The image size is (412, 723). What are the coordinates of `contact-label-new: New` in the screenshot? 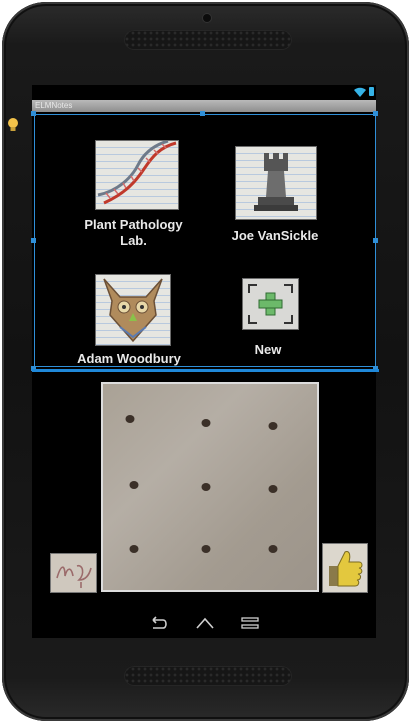 It's located at (268, 350).